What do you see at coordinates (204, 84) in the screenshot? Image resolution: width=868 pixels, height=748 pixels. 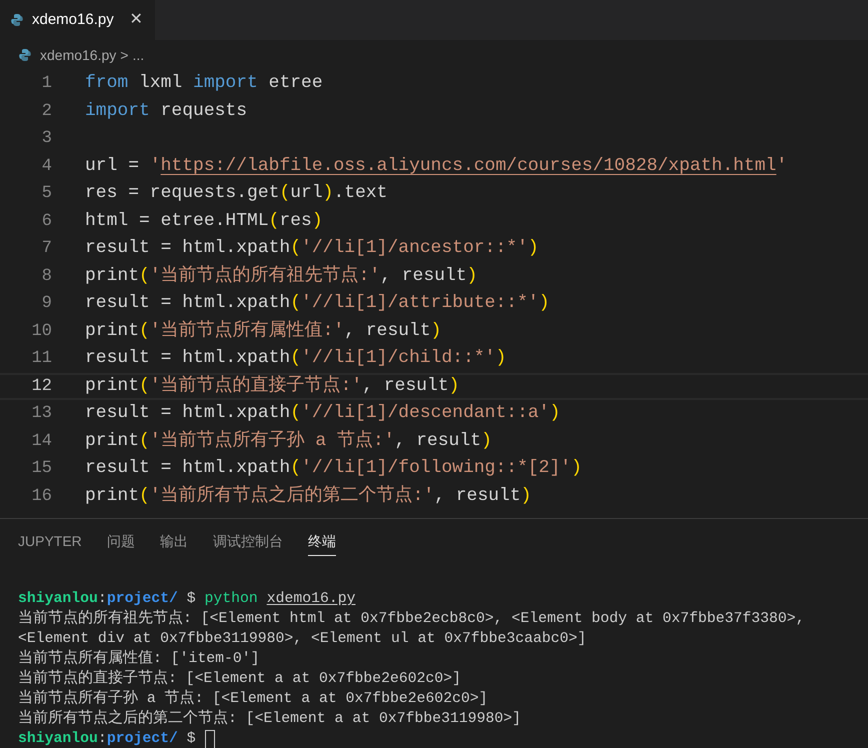 I see `code-line: from lxml import etree` at bounding box center [204, 84].